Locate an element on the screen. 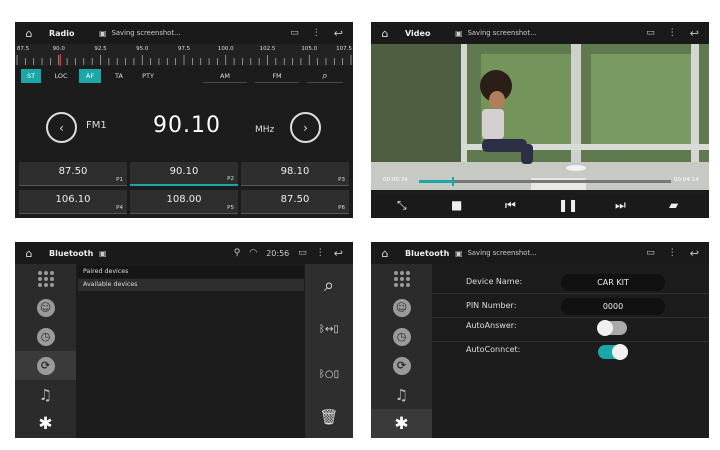  preset-p3: 98.10 P3 is located at coordinates (295, 174).